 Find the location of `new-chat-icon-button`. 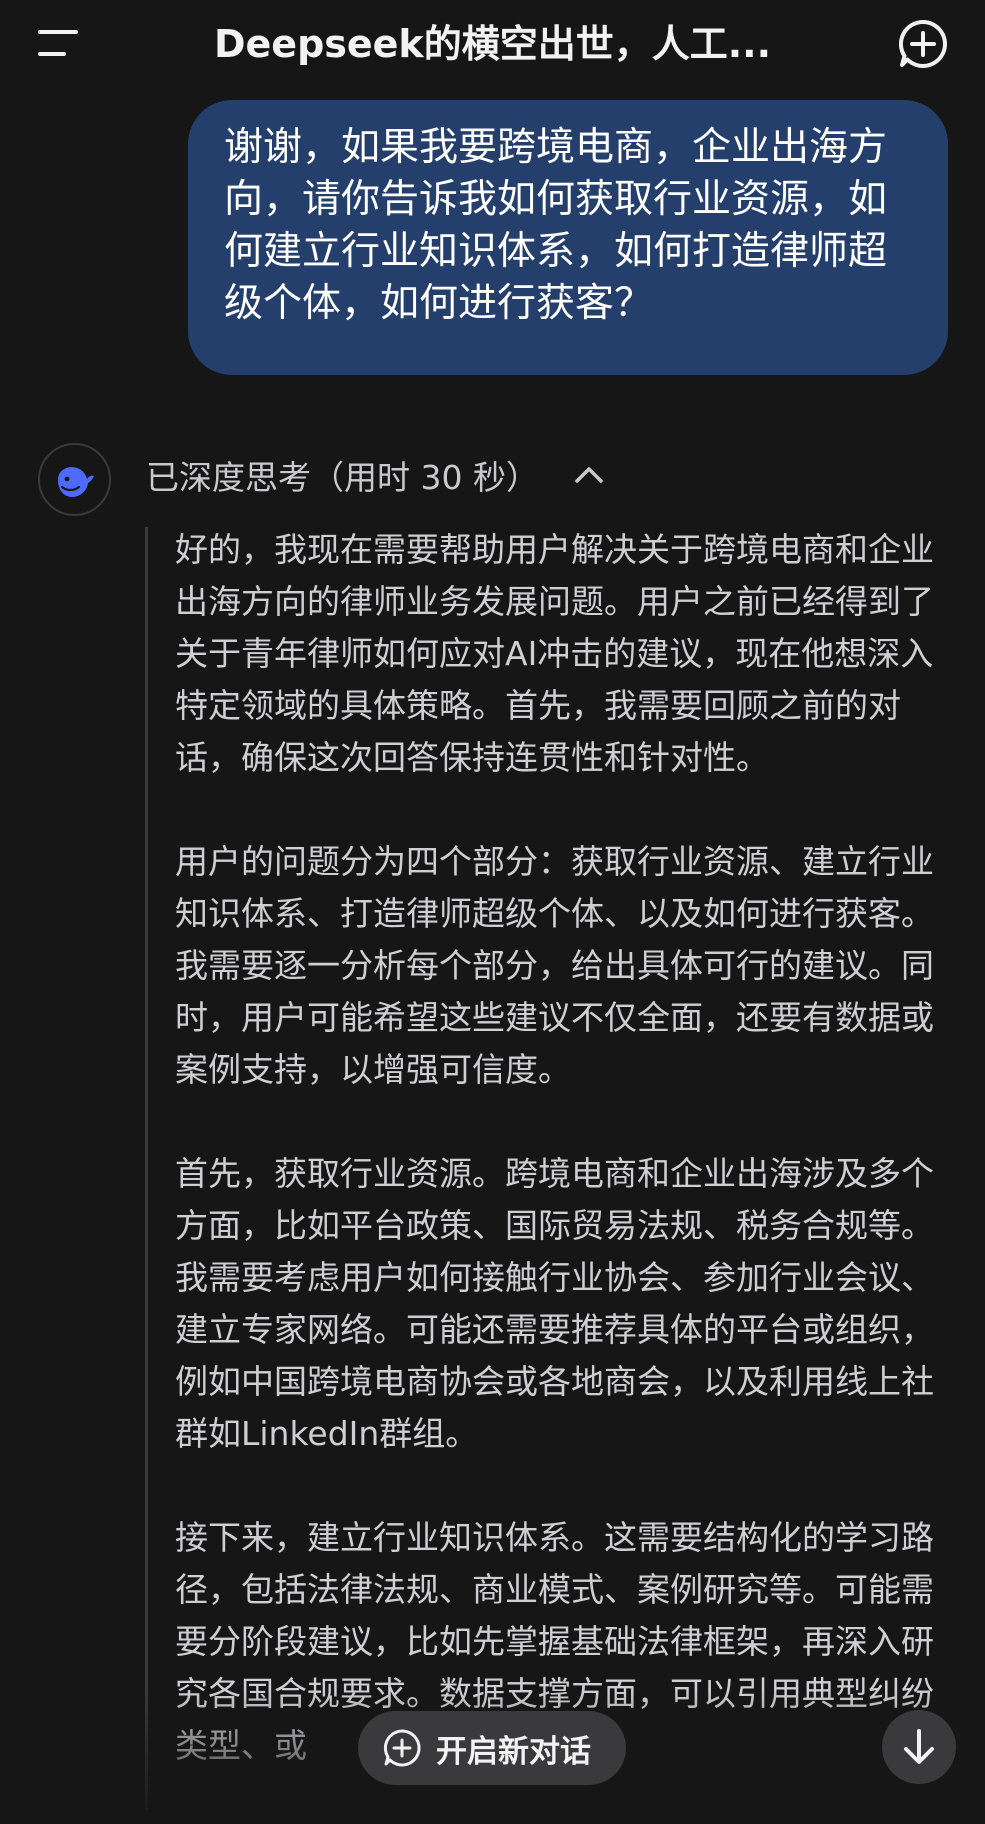

new-chat-icon-button is located at coordinates (923, 44).